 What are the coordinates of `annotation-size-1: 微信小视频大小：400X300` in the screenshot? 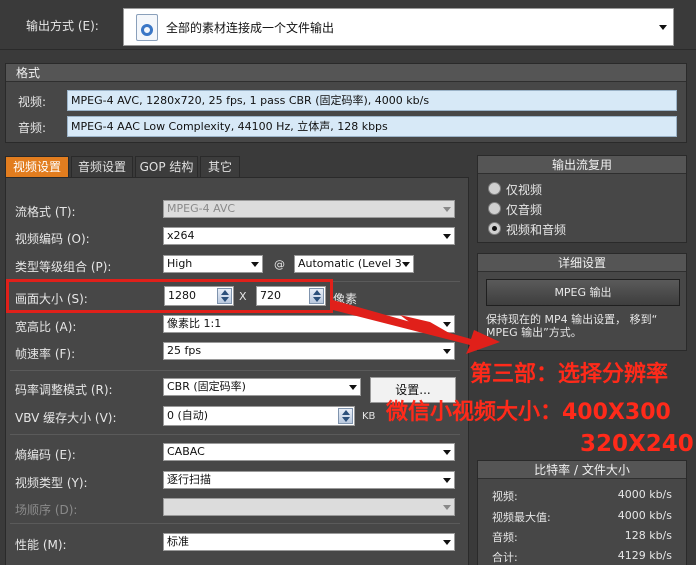 It's located at (528, 412).